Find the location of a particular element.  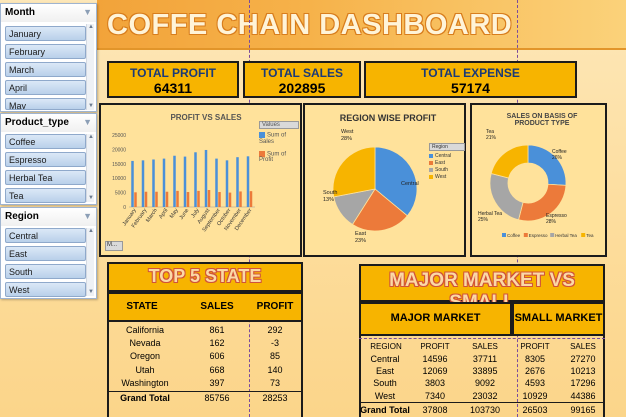

top5-cell: Utah is located at coordinates (145, 369).